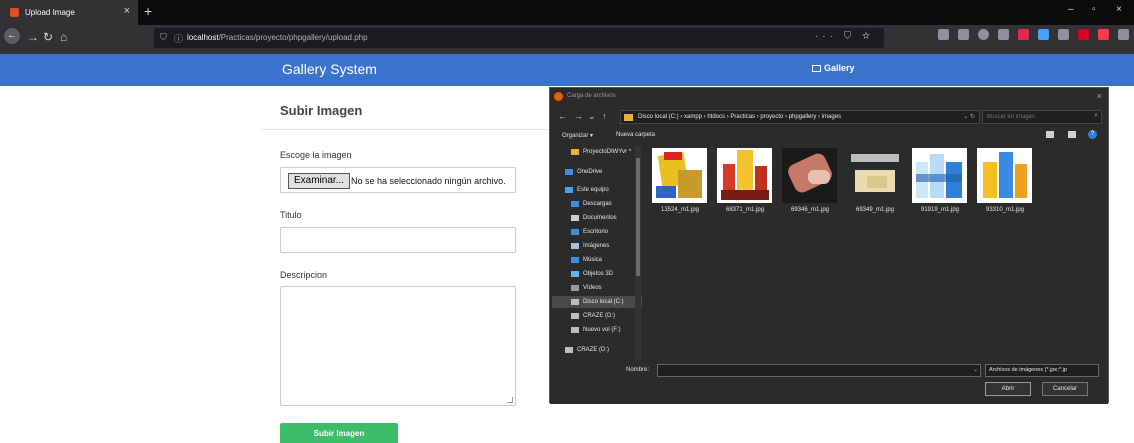 The height and width of the screenshot is (443, 1134). Describe the element at coordinates (428, 181) in the screenshot. I see `file-status-text: No se ha seleccionado ningún archivo.` at that location.